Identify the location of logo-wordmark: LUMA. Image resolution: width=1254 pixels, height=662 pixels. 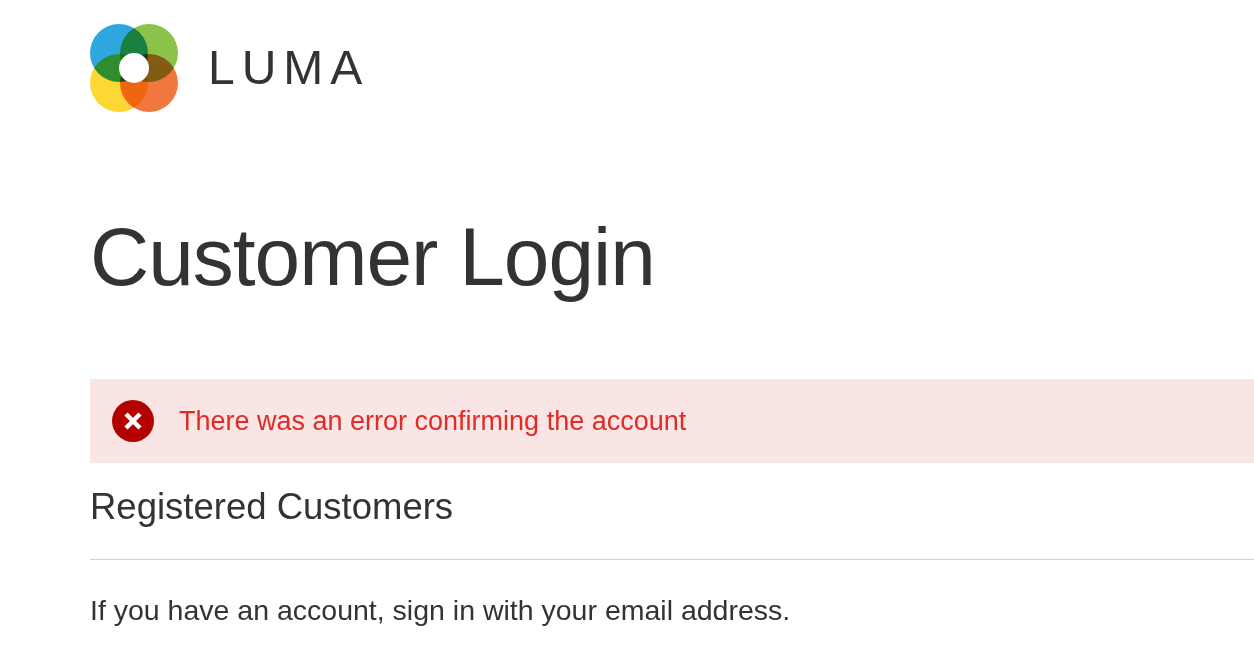
(289, 68).